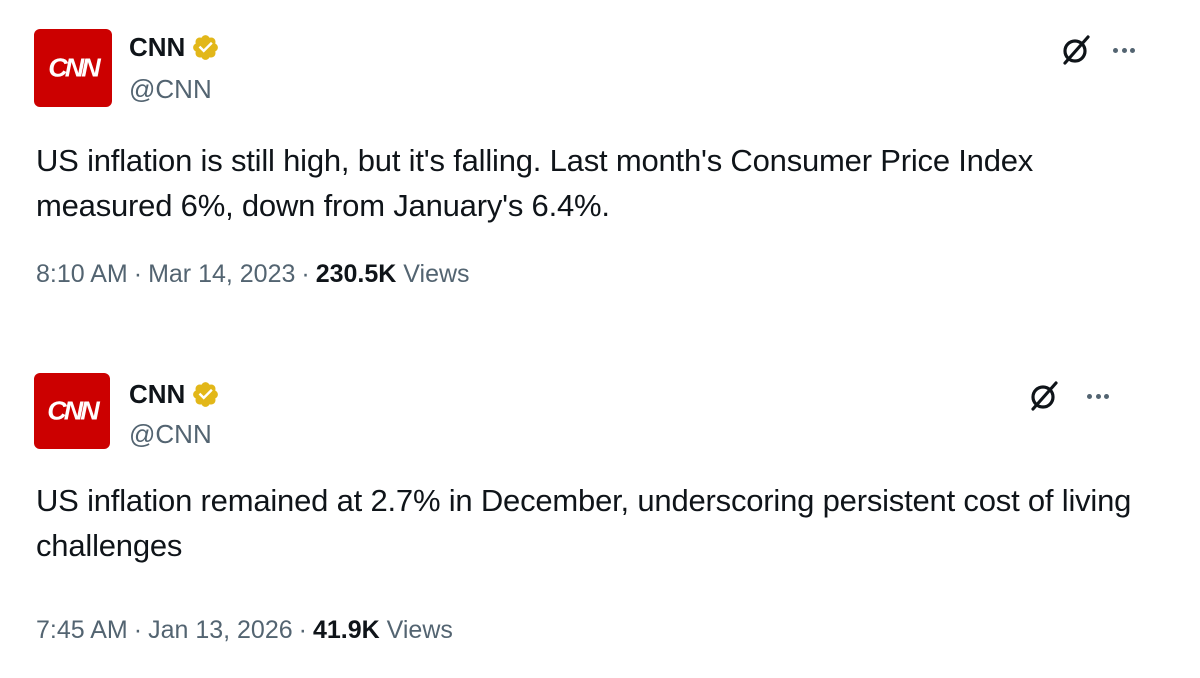 The height and width of the screenshot is (678, 1200). Describe the element at coordinates (346, 630) in the screenshot. I see `views-count: 41.9K` at that location.